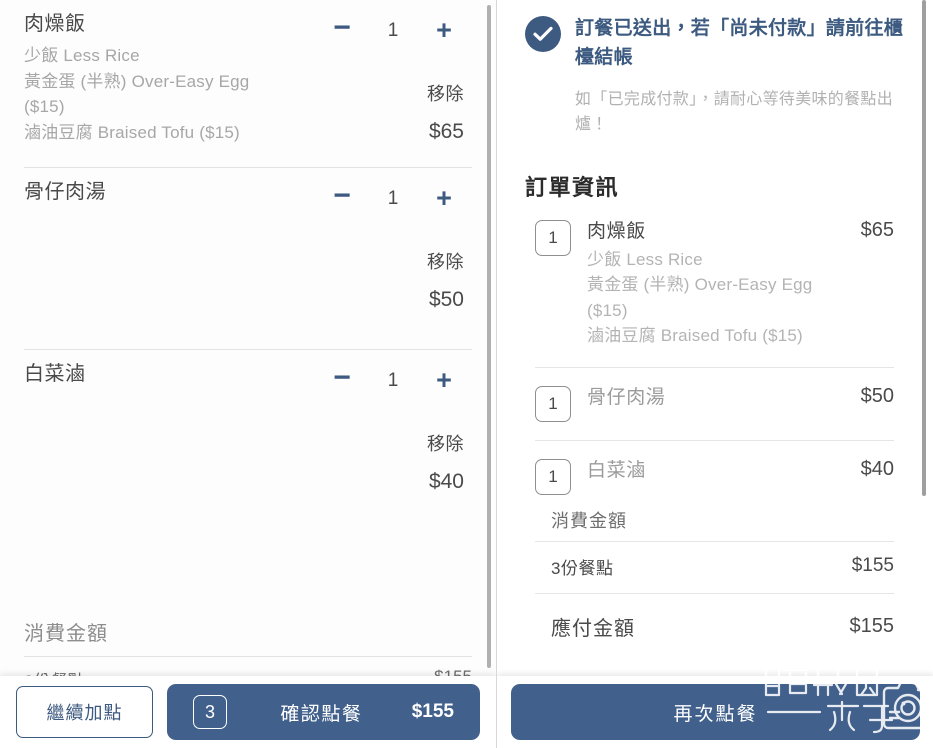 The width and height of the screenshot is (933, 748). Describe the element at coordinates (626, 397) in the screenshot. I see `order-item-name: 骨仔肉湯` at that location.